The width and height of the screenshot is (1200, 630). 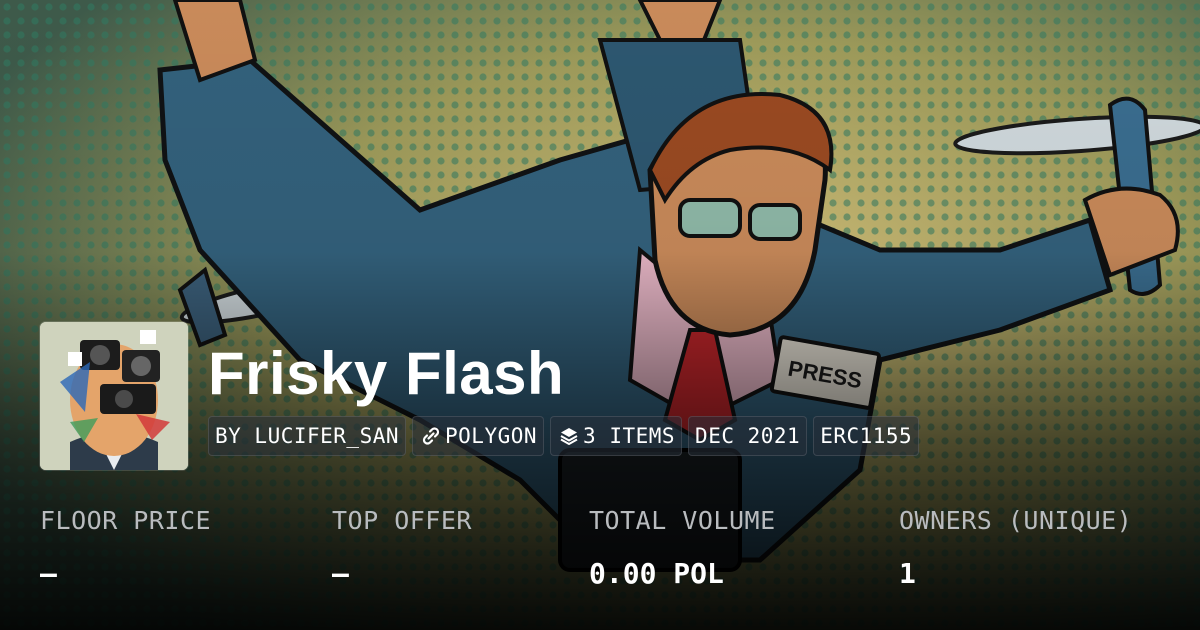 What do you see at coordinates (656, 573) in the screenshot?
I see `total-volume-value: 0.00 POL` at bounding box center [656, 573].